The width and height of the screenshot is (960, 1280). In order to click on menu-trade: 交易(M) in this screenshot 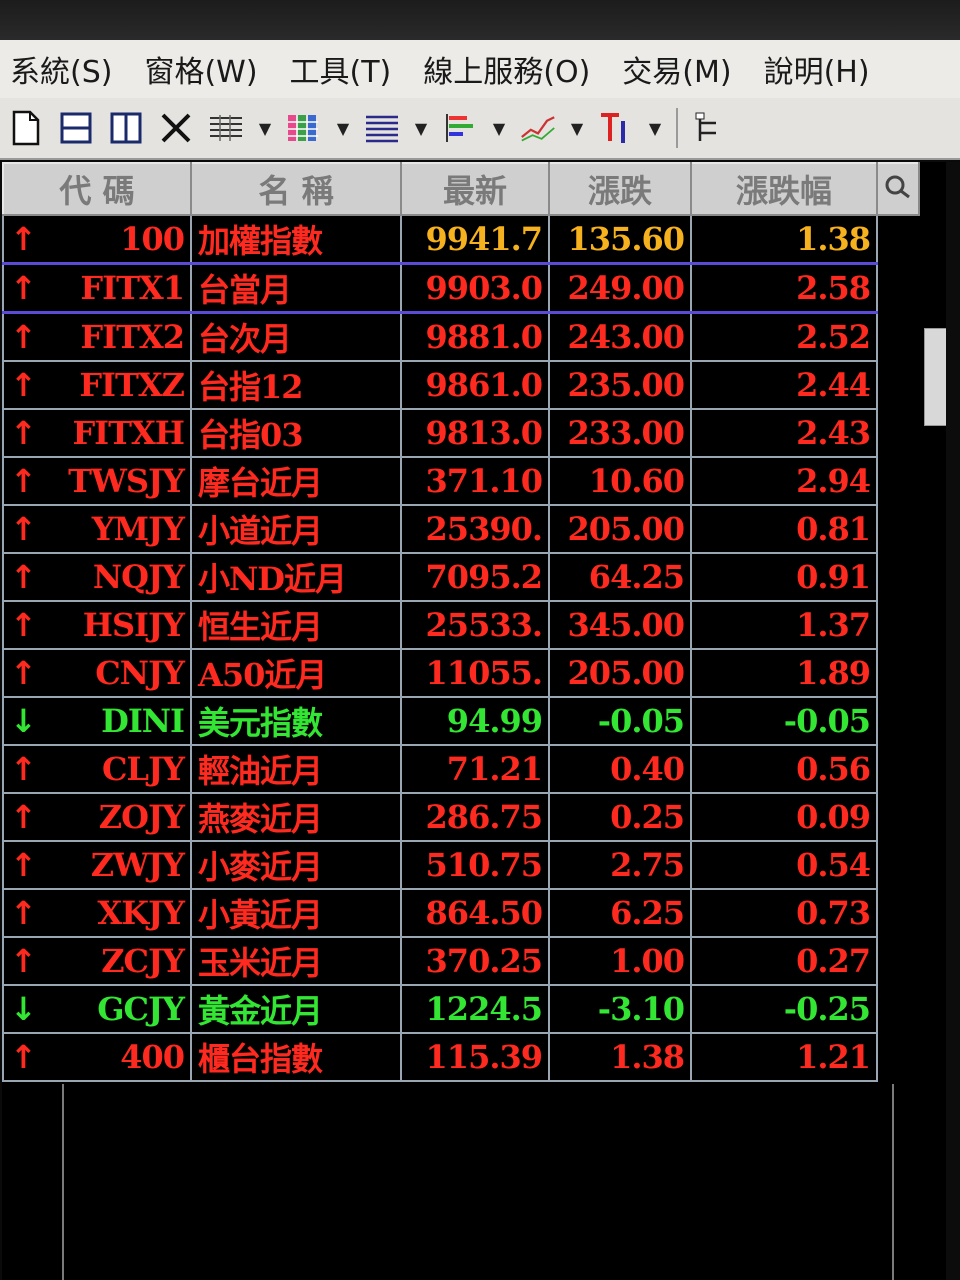, I will do `click(682, 69)`.